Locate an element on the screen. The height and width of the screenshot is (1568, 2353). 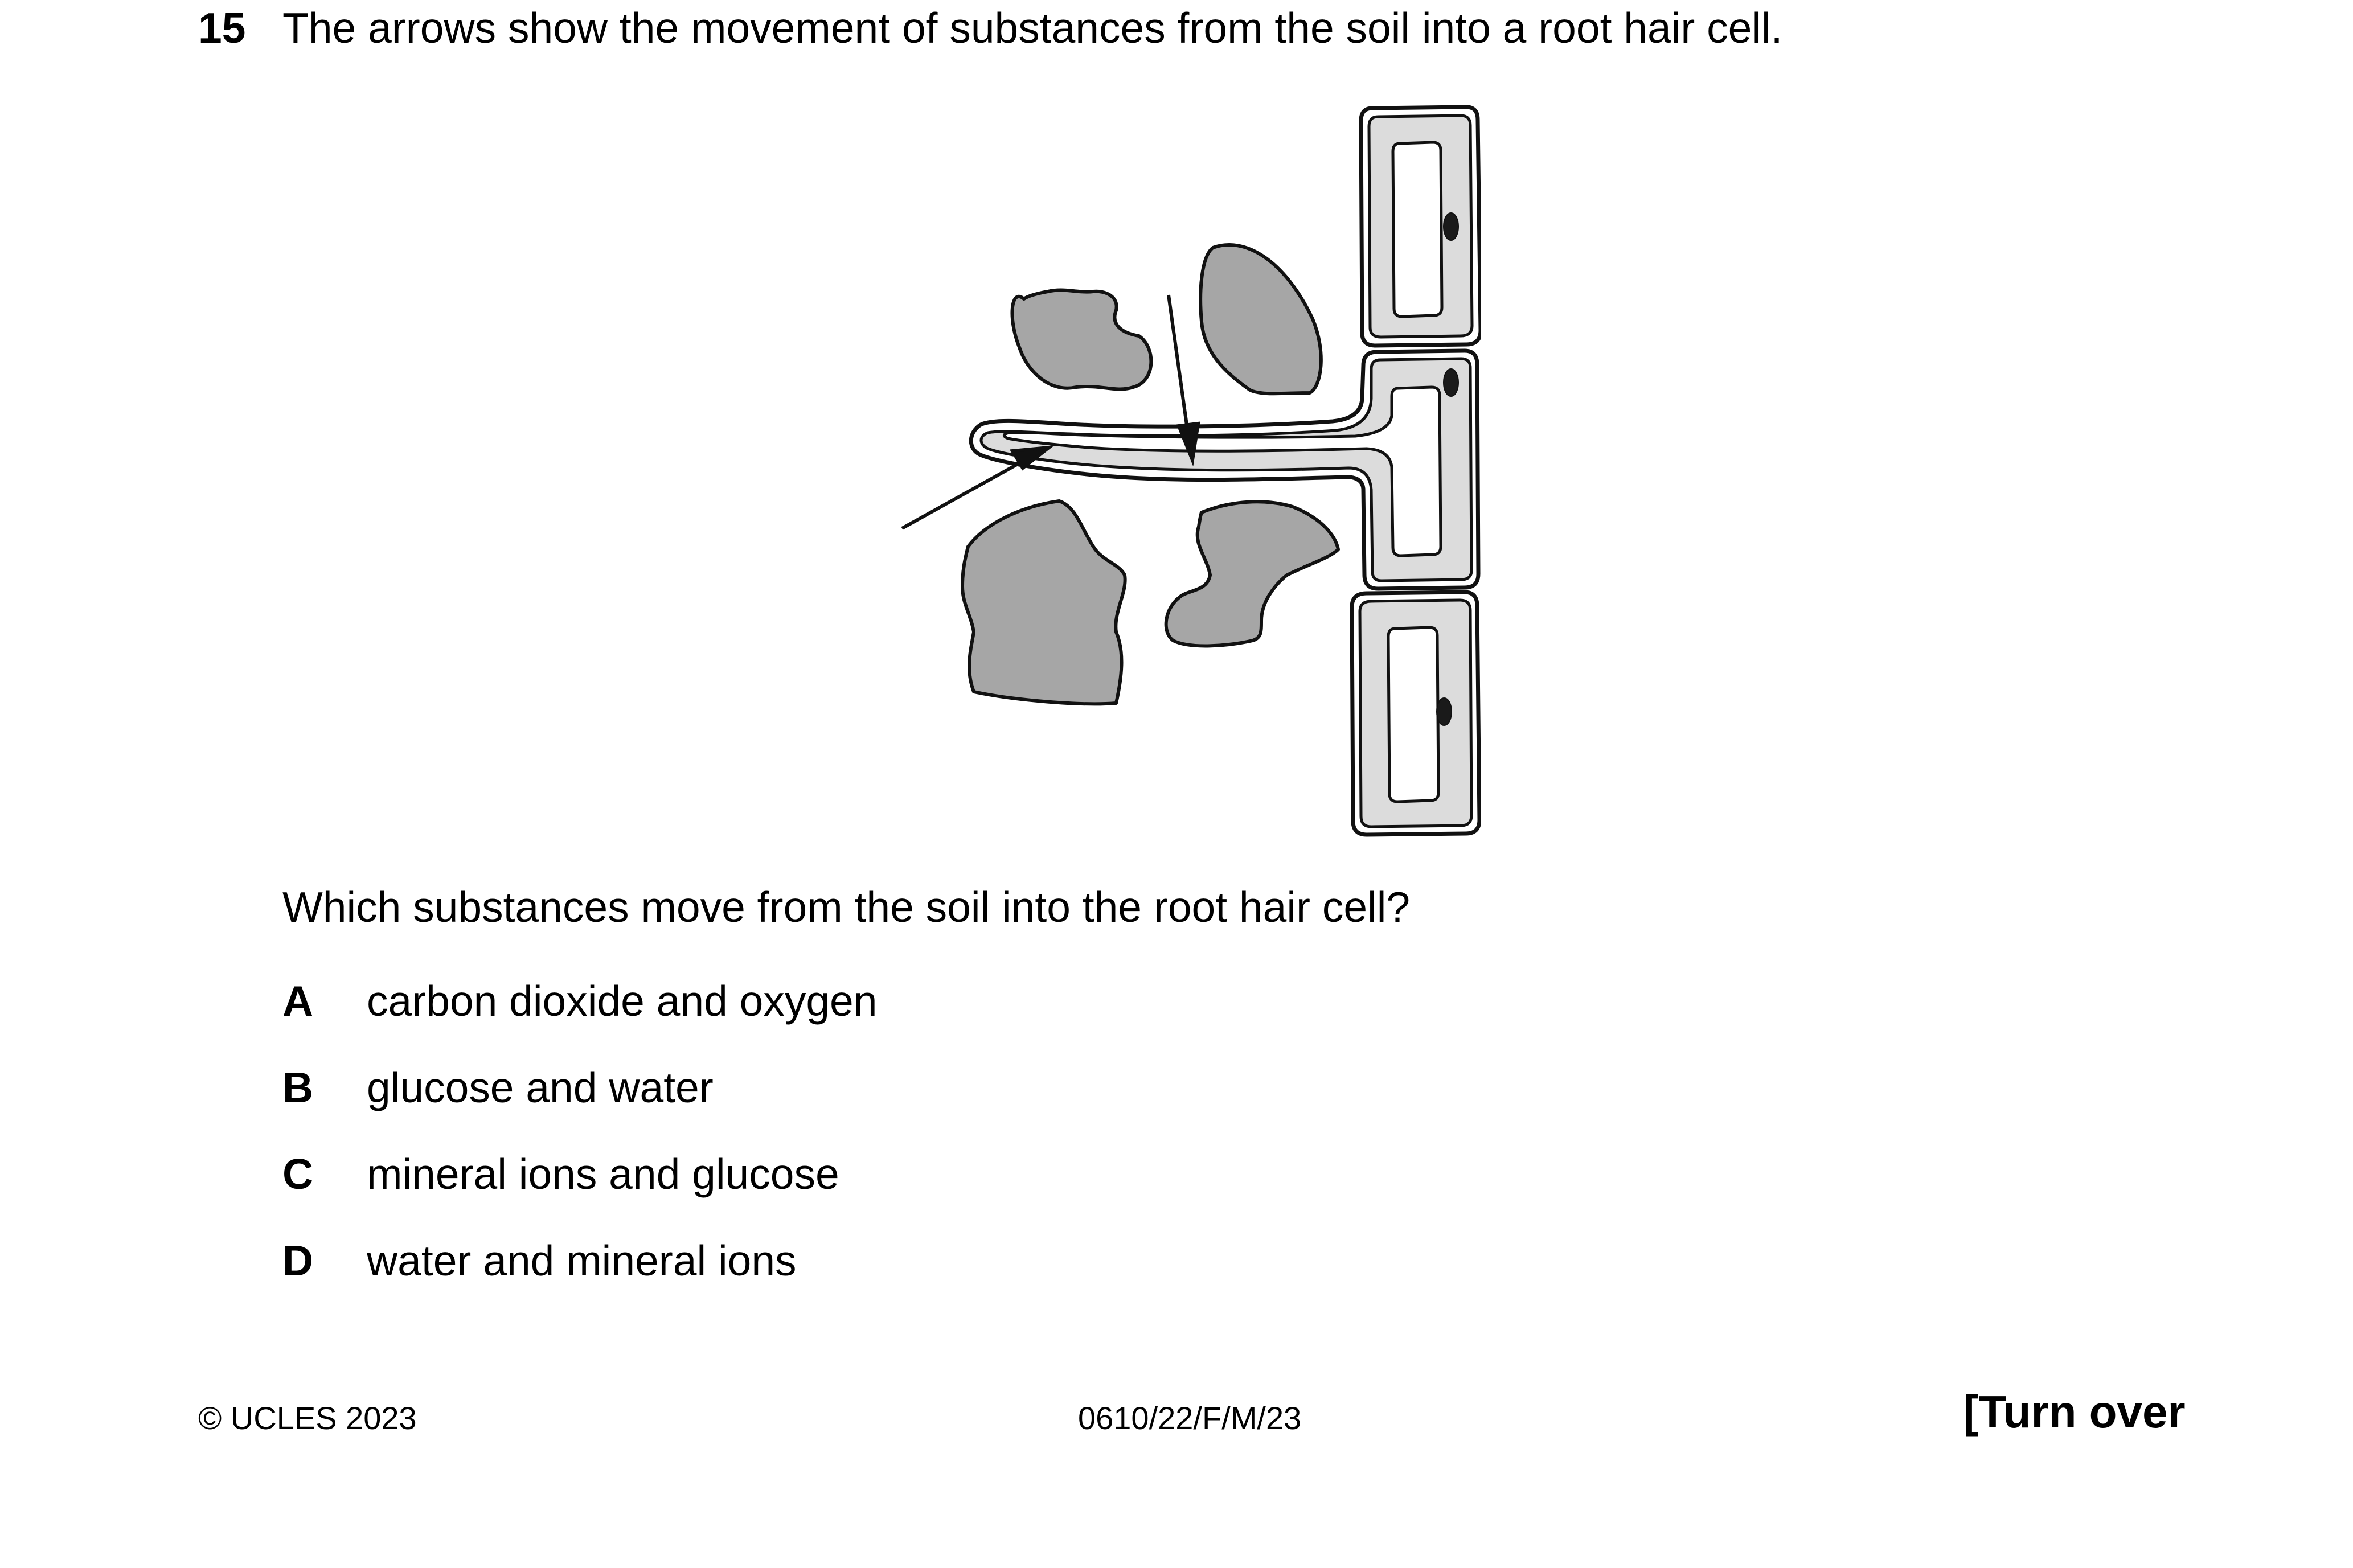
option-d-letter: D is located at coordinates (298, 1260).